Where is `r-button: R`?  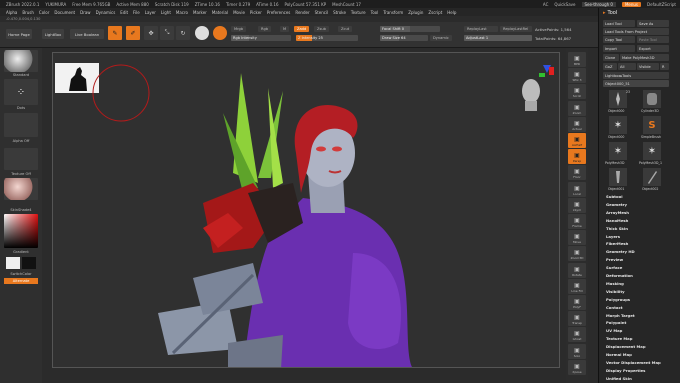
r-button: R is located at coordinates (664, 66).